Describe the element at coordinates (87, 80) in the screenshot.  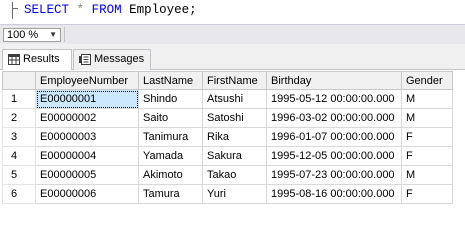
I see `column-header: EmployeeNumber` at that location.